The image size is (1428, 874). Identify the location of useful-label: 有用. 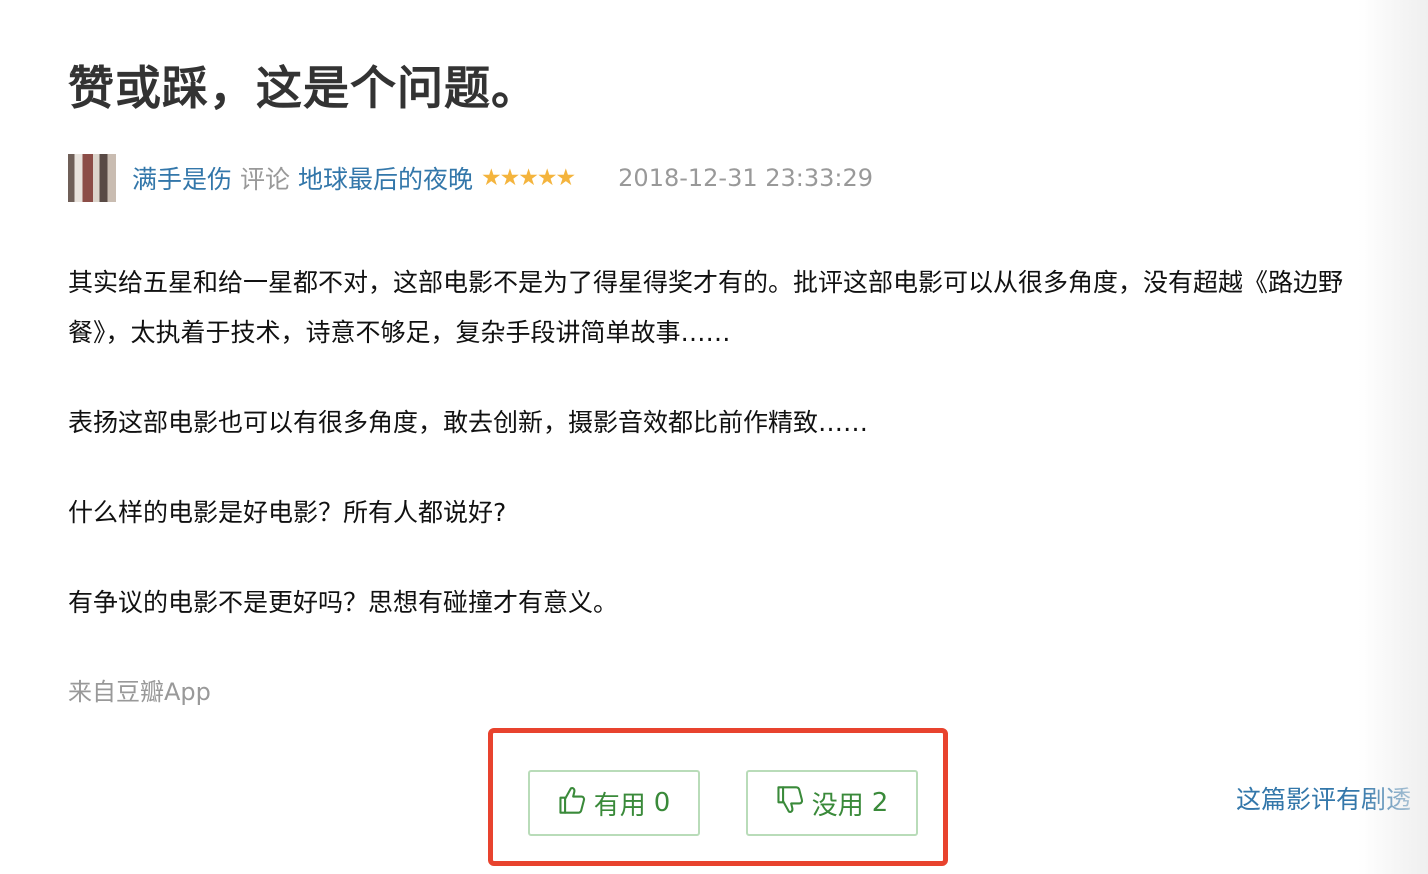
(619, 805).